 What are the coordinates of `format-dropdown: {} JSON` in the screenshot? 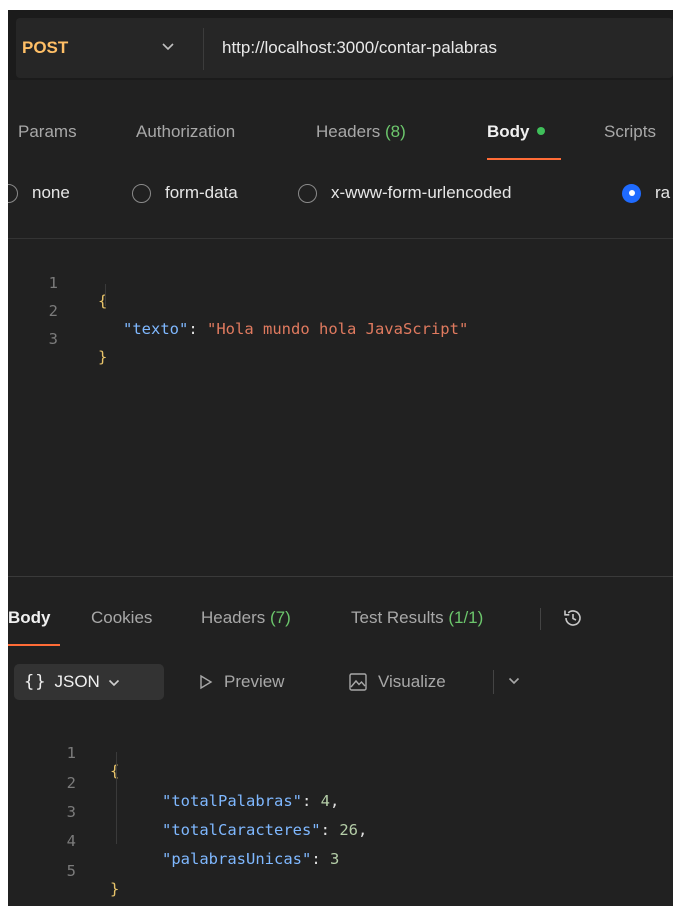 It's located at (89, 682).